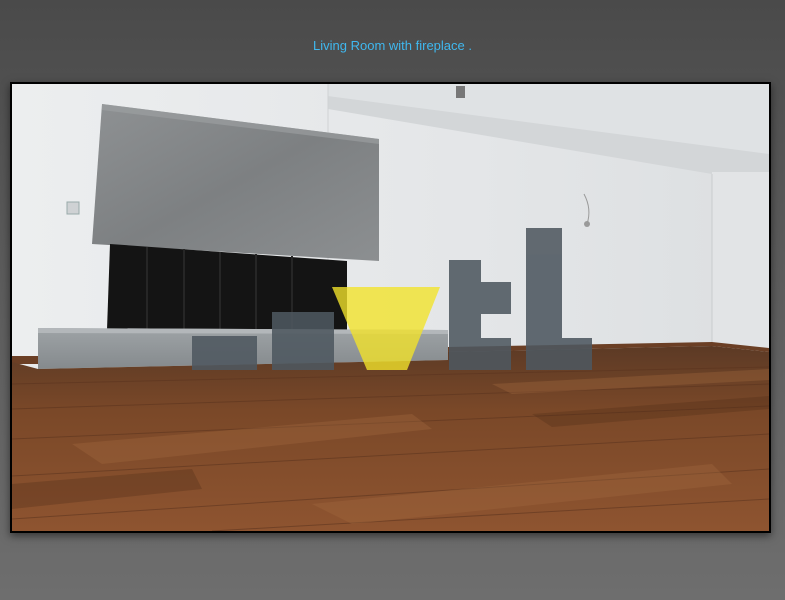  I want to click on baseboard, so click(25, 360).